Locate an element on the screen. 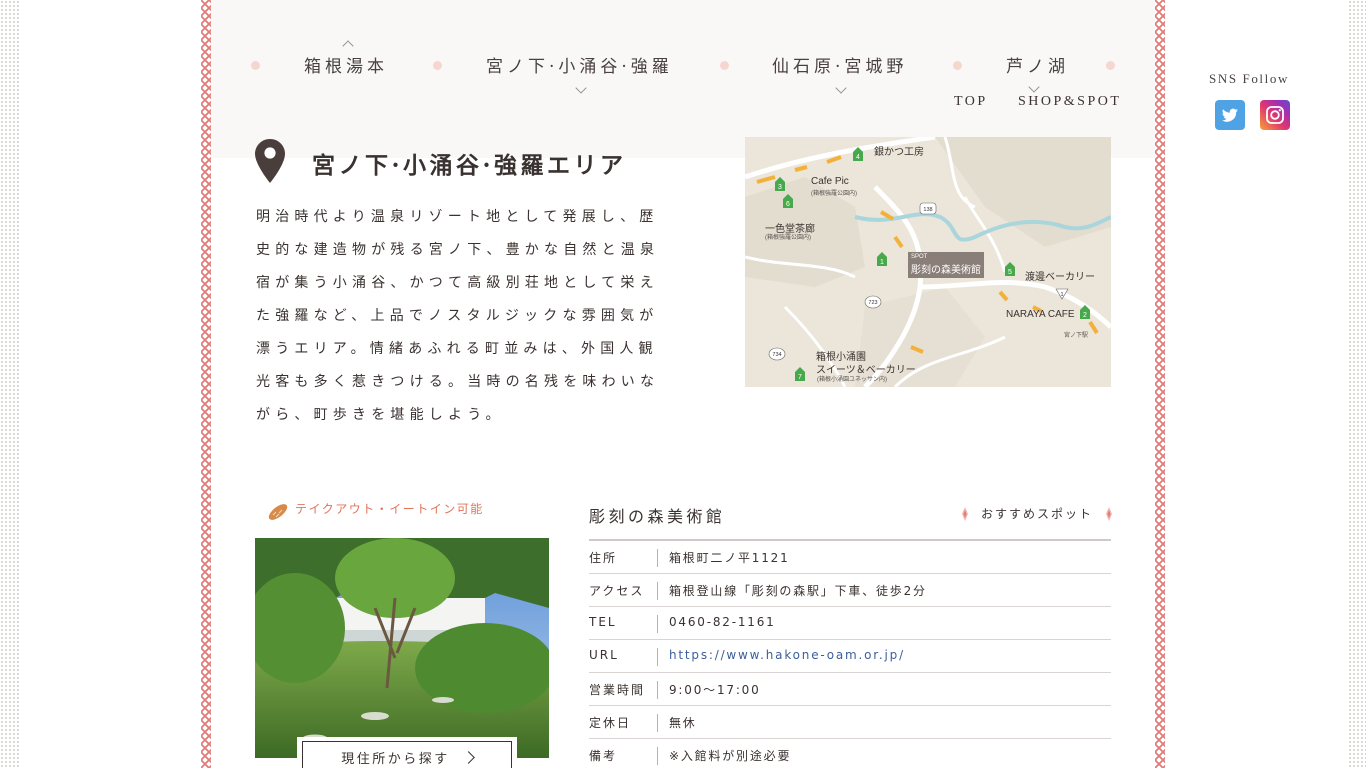 The image size is (1366, 768). area-title: 宮ノ下·小涌谷·強羅エリア is located at coordinates (469, 165).